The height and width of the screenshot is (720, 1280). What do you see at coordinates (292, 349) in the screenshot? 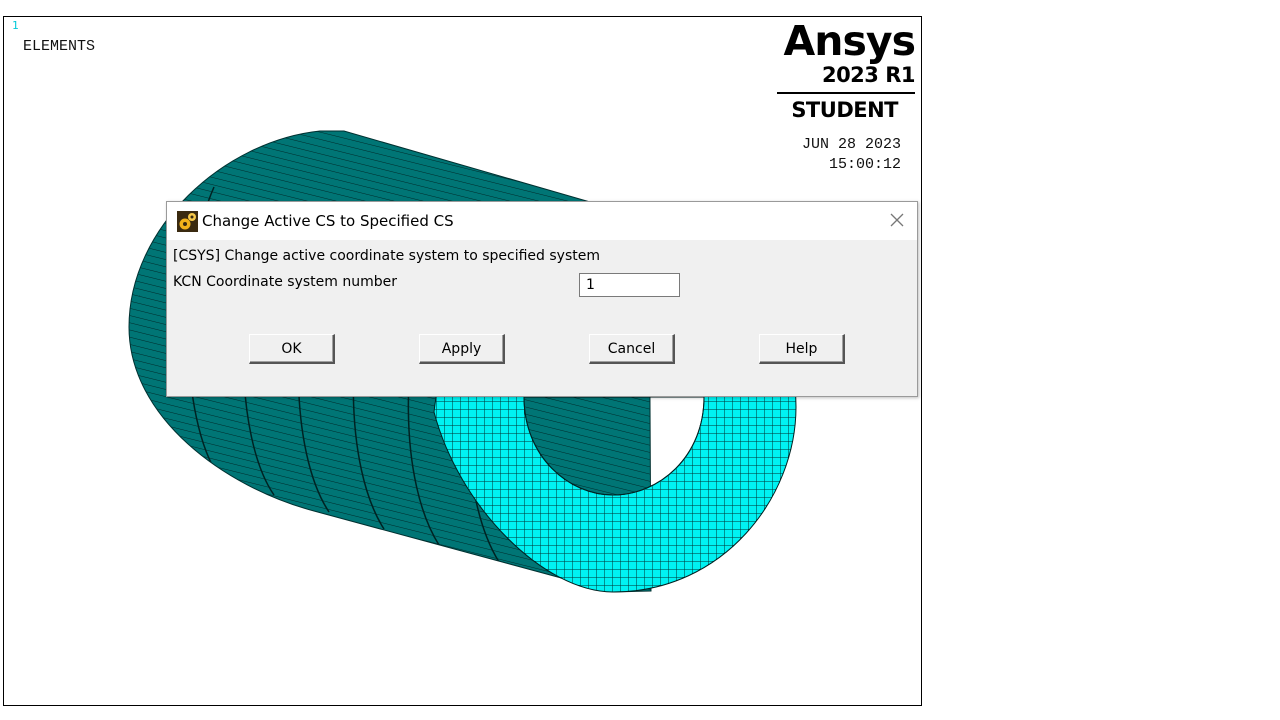
I see `ok-button: OK` at bounding box center [292, 349].